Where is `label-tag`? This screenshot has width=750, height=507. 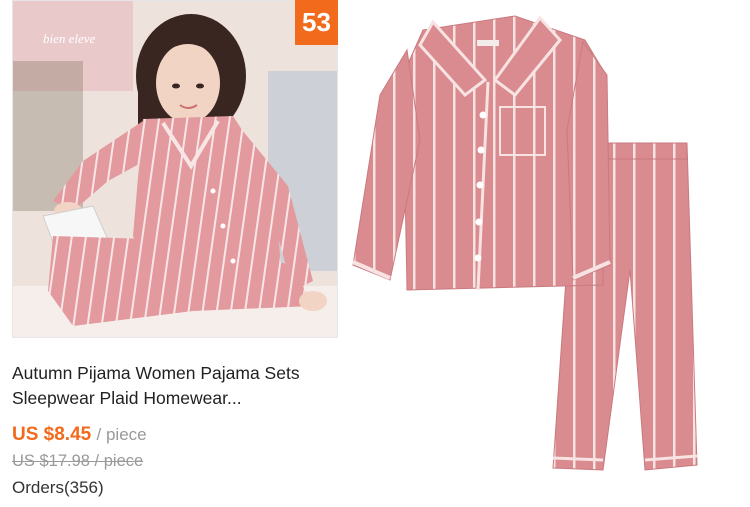
label-tag is located at coordinates (488, 43).